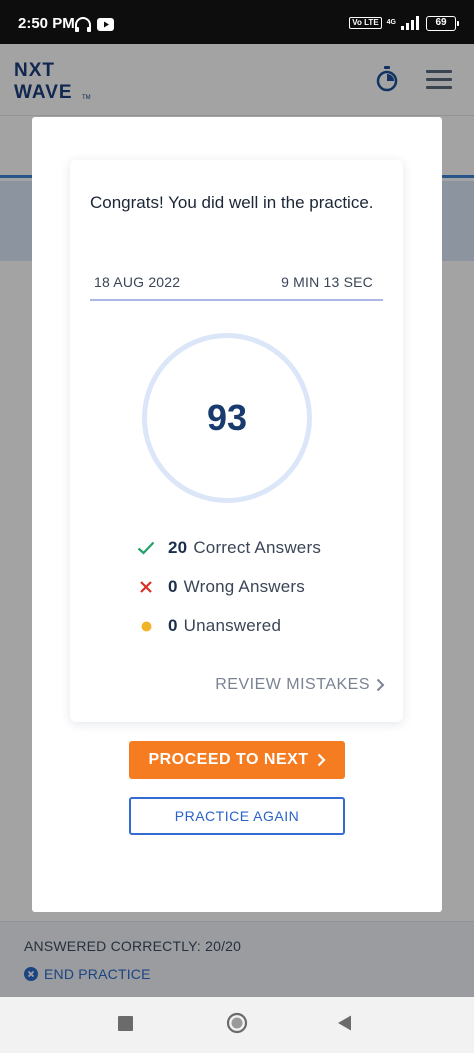  I want to click on stat-wrong: 0 Wrong Answers, so click(220, 587).